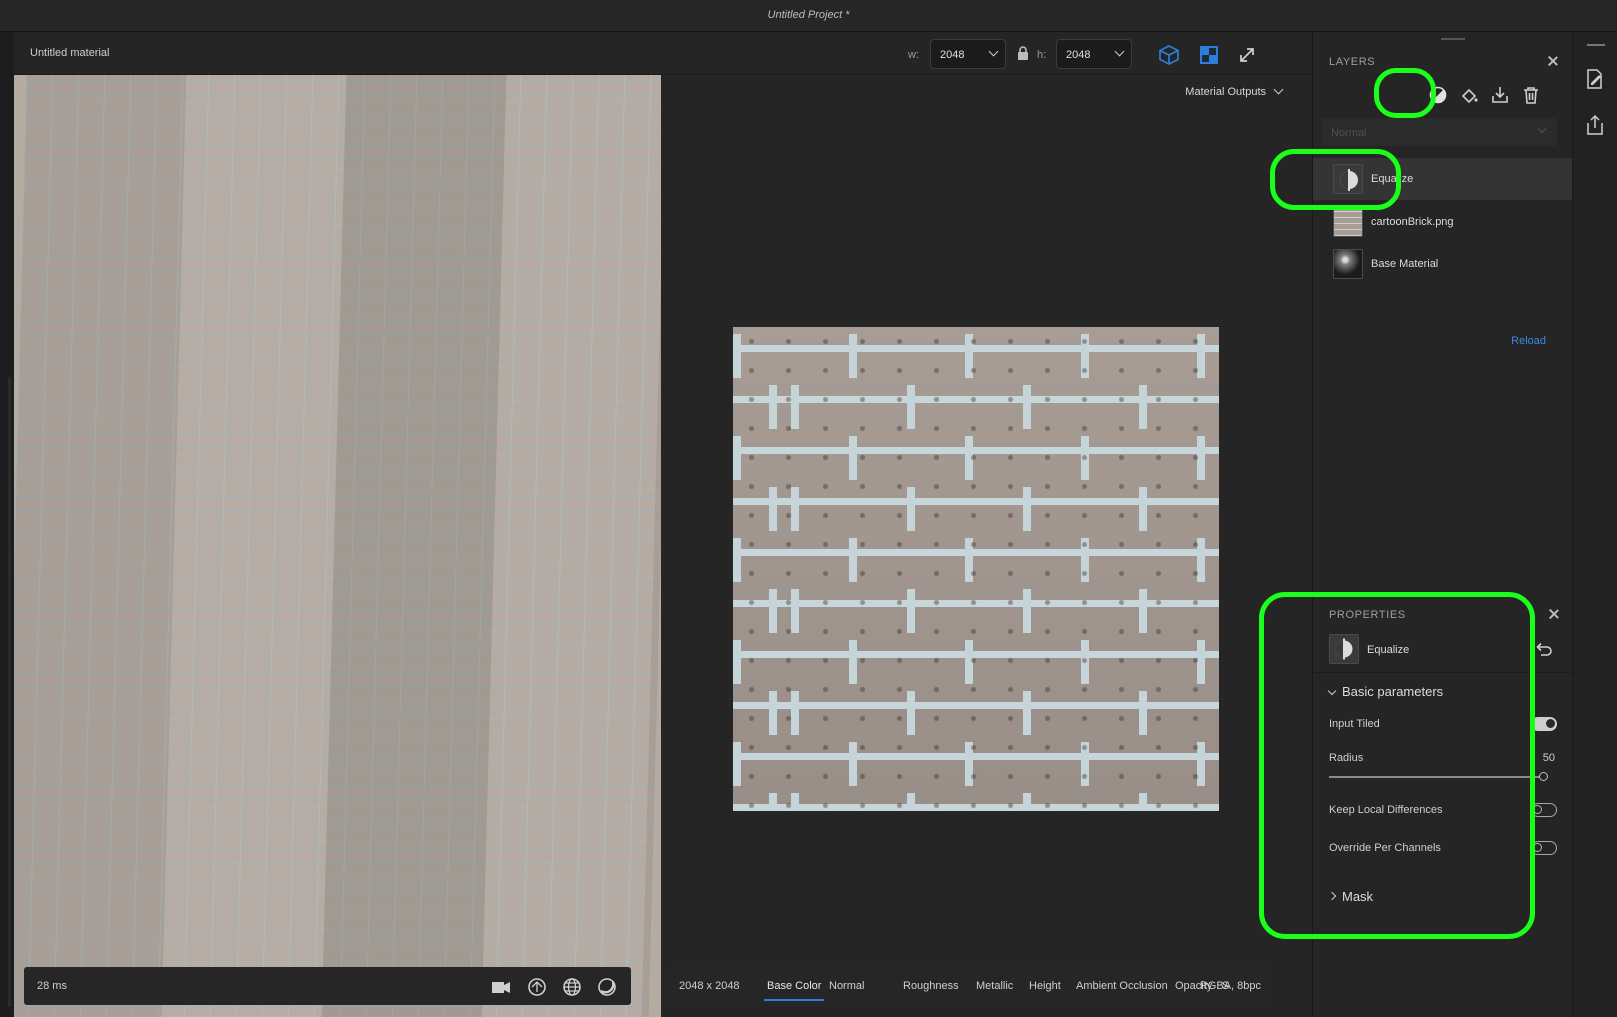 This screenshot has width=1617, height=1017. Describe the element at coordinates (1544, 724) in the screenshot. I see `input-tiled-toggle` at that location.